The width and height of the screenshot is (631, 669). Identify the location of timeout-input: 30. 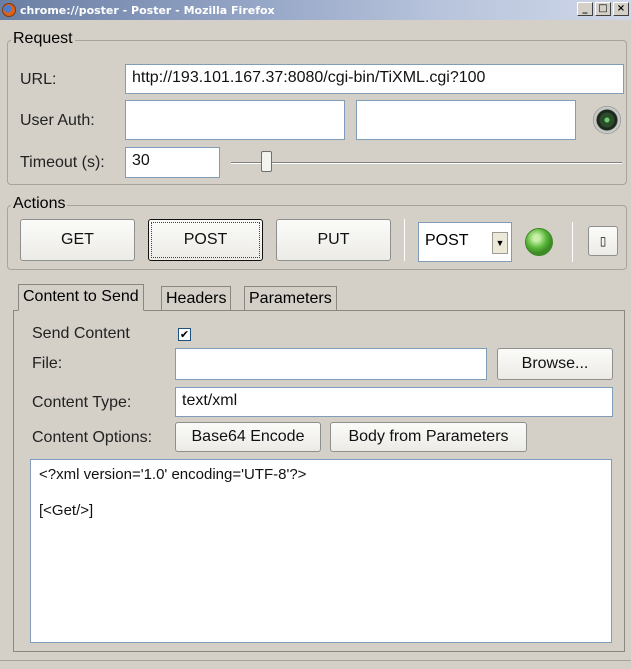
(172, 162).